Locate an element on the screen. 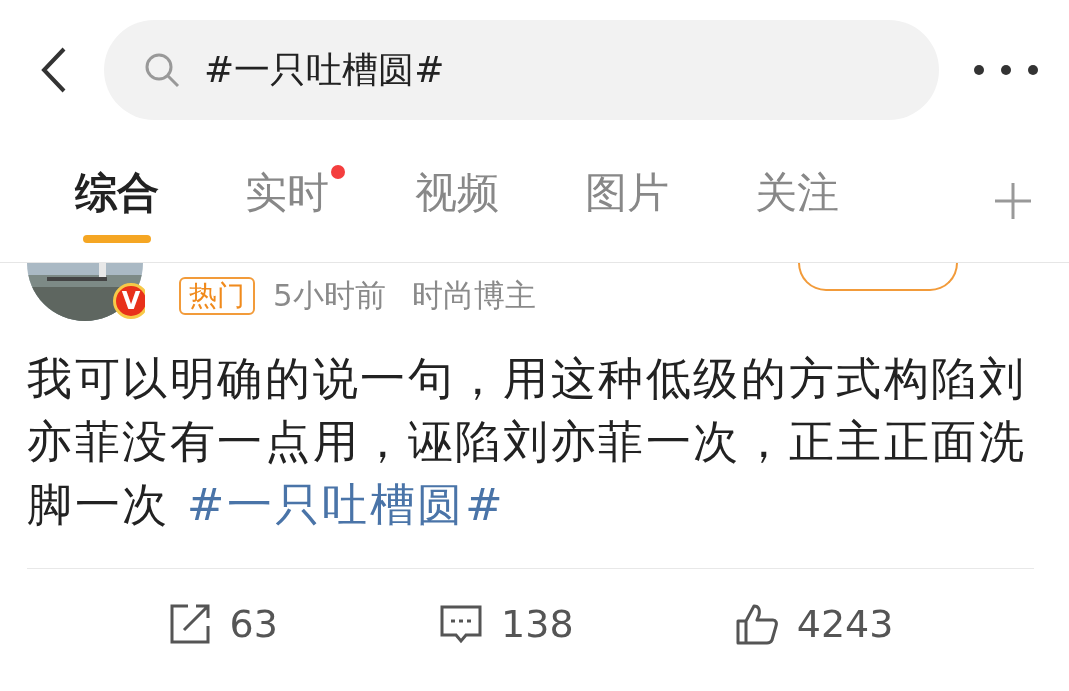  hot-tag: 热门 is located at coordinates (217, 296).